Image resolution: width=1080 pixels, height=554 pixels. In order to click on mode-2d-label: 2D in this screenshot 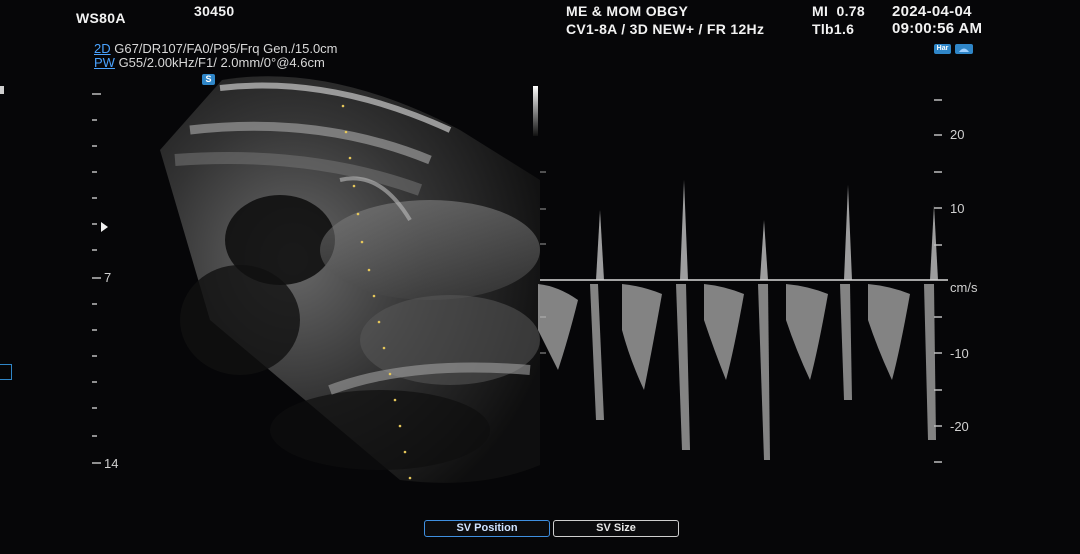, I will do `click(102, 48)`.